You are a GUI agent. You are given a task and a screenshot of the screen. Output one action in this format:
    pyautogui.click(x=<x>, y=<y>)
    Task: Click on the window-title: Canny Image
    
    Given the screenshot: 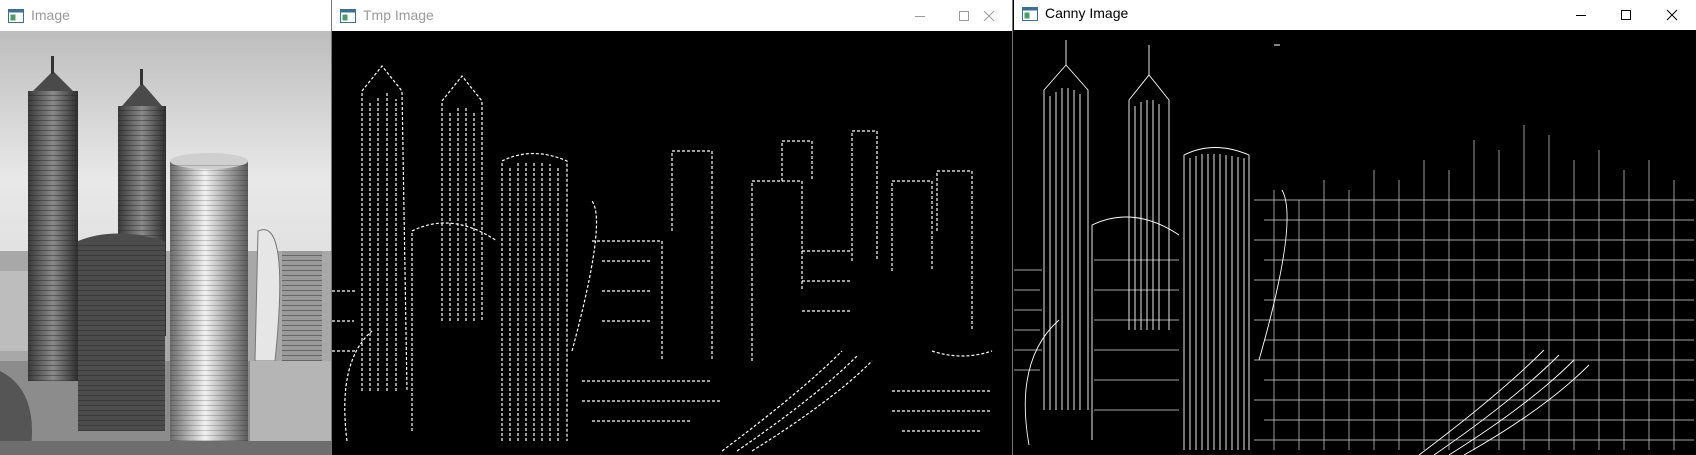 What is the action you would take?
    pyautogui.click(x=1087, y=13)
    